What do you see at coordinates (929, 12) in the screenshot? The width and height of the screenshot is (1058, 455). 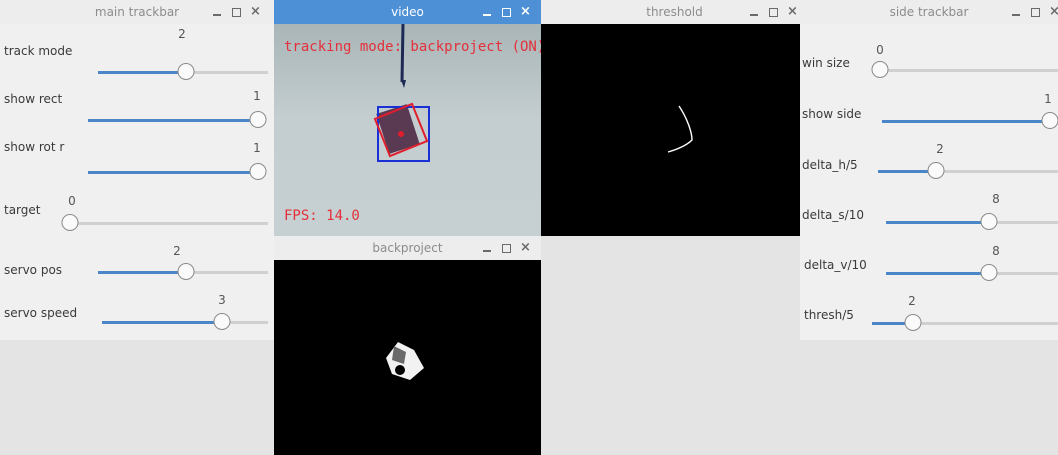 I see `side-trackbar-titlebar: side trackbar ×` at bounding box center [929, 12].